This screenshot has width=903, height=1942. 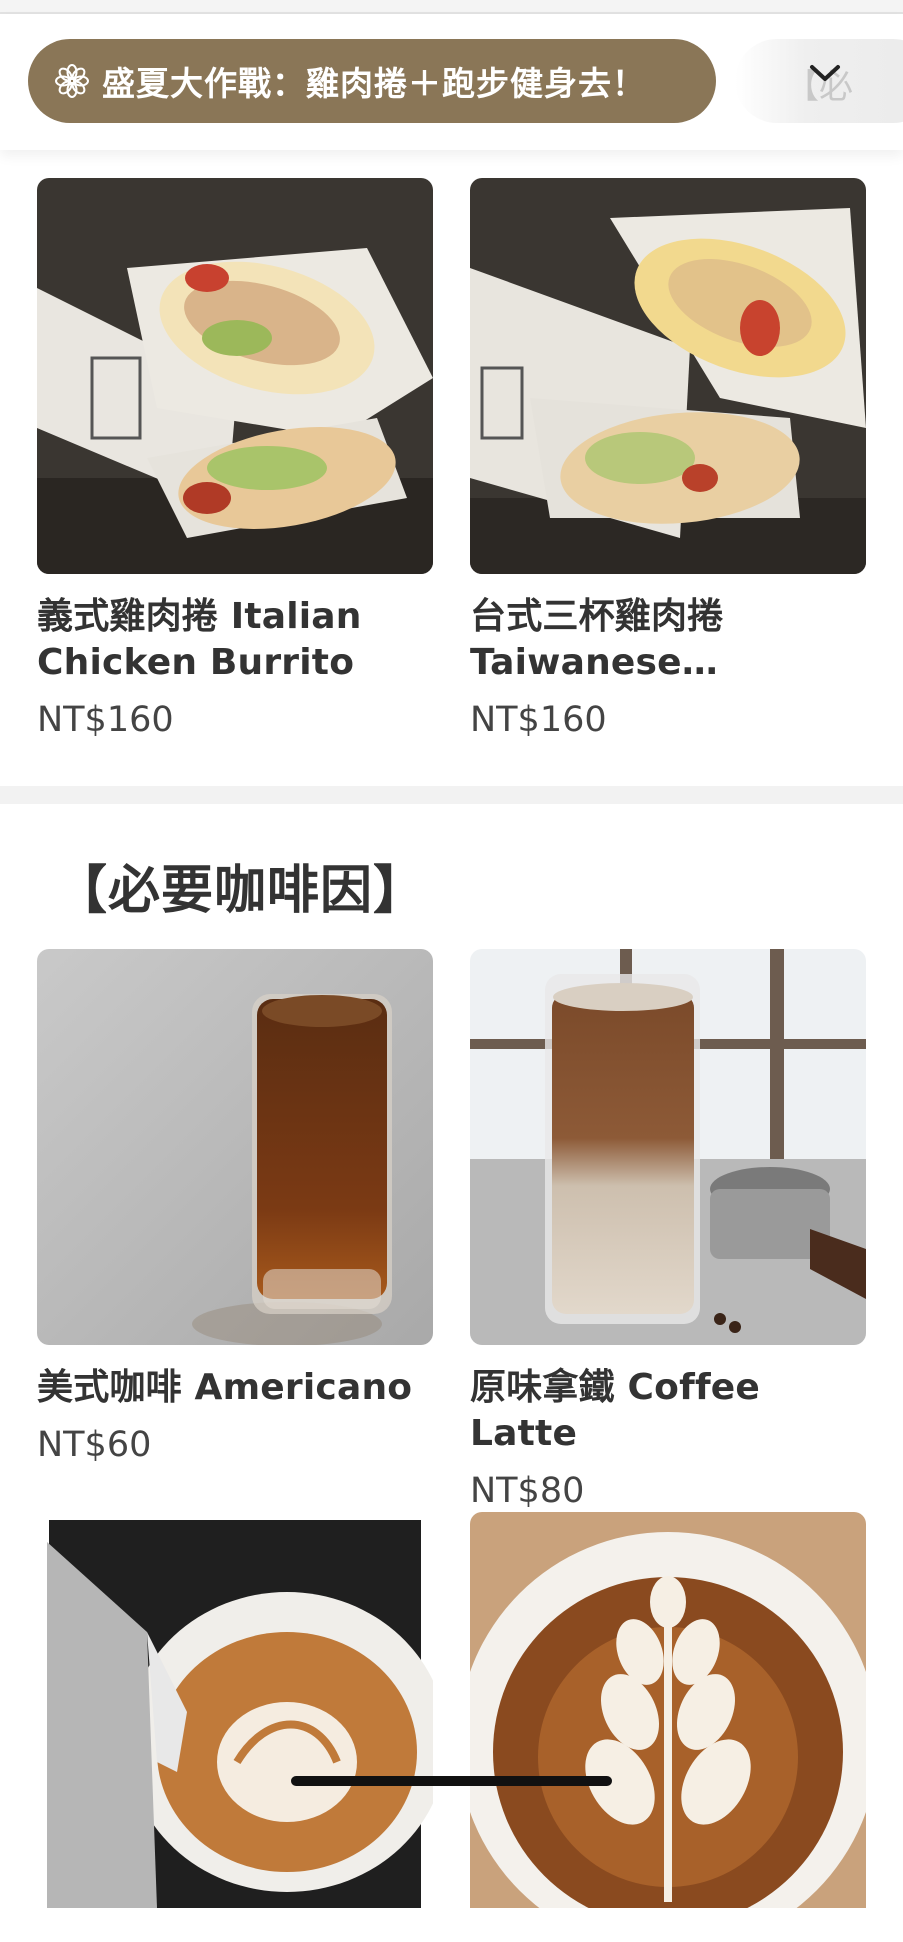 What do you see at coordinates (374, 83) in the screenshot?
I see `tab-label: 盛夏大作戰：雞肉捲＋跑步健身去！` at bounding box center [374, 83].